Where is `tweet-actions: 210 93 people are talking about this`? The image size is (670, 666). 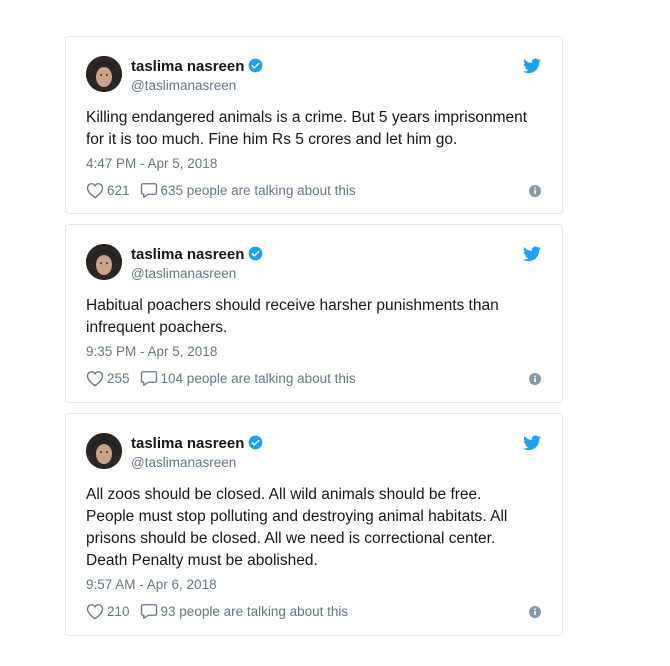
tweet-actions: 210 93 people are talking about this is located at coordinates (217, 611).